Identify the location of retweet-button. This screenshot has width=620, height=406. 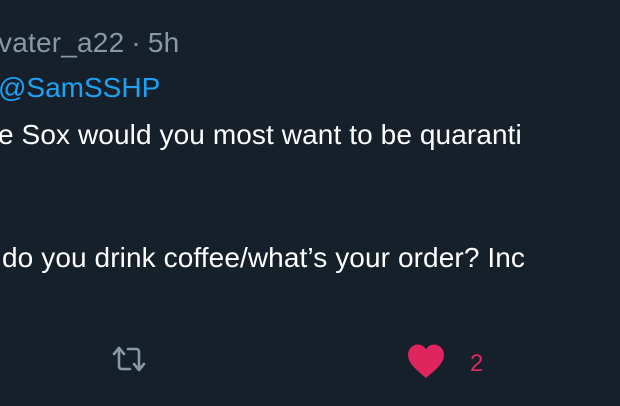
(129, 361).